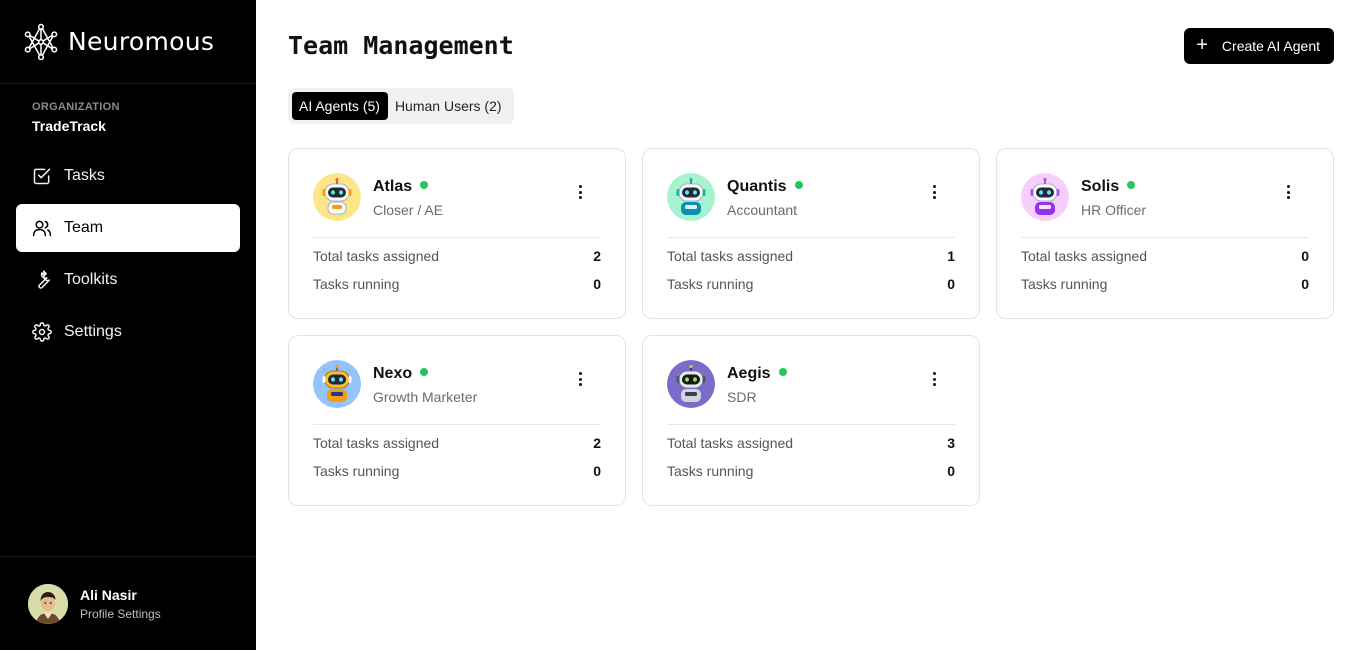  Describe the element at coordinates (41, 41) in the screenshot. I see `neuromous-logo-icon` at that location.